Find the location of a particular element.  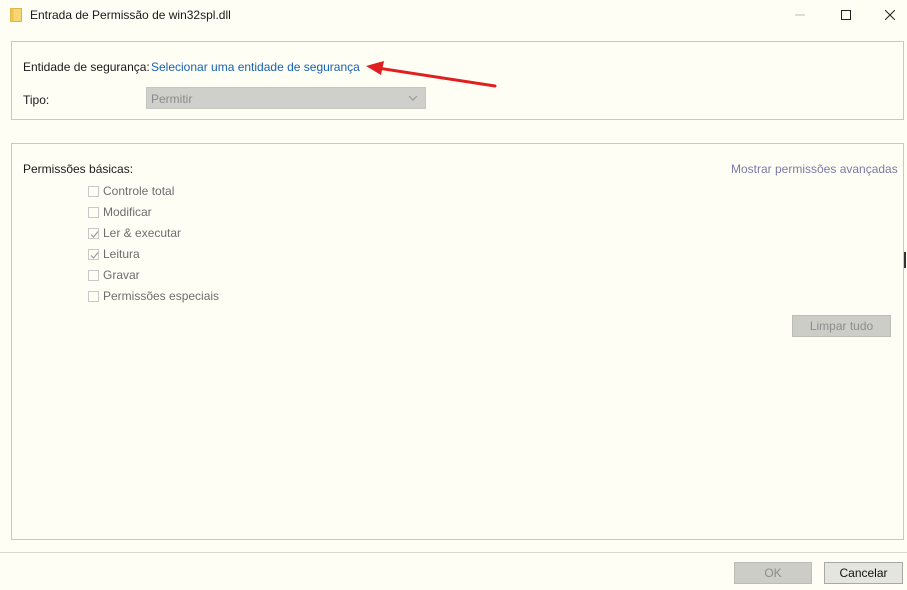

annotation-arrow-icon is located at coordinates (431, 74).